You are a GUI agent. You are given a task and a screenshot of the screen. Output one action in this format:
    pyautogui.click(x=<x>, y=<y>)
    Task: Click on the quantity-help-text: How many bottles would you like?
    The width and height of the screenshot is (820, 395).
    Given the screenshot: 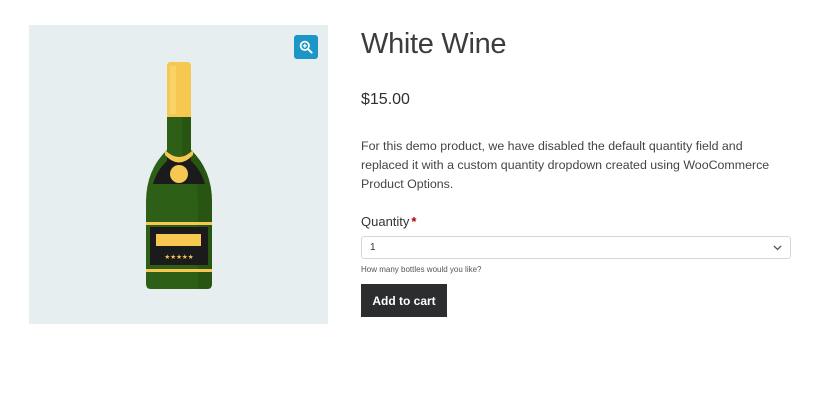 What is the action you would take?
    pyautogui.click(x=421, y=269)
    